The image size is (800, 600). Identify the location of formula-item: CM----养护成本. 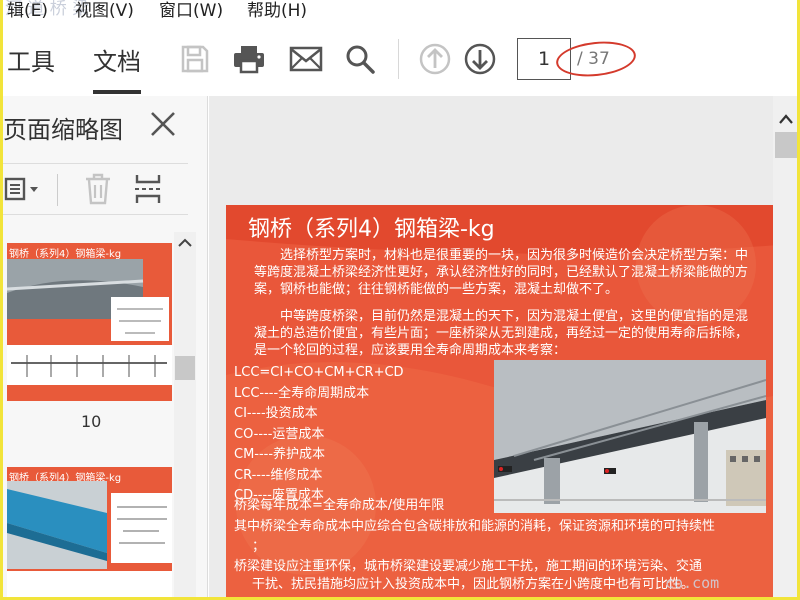
(280, 454).